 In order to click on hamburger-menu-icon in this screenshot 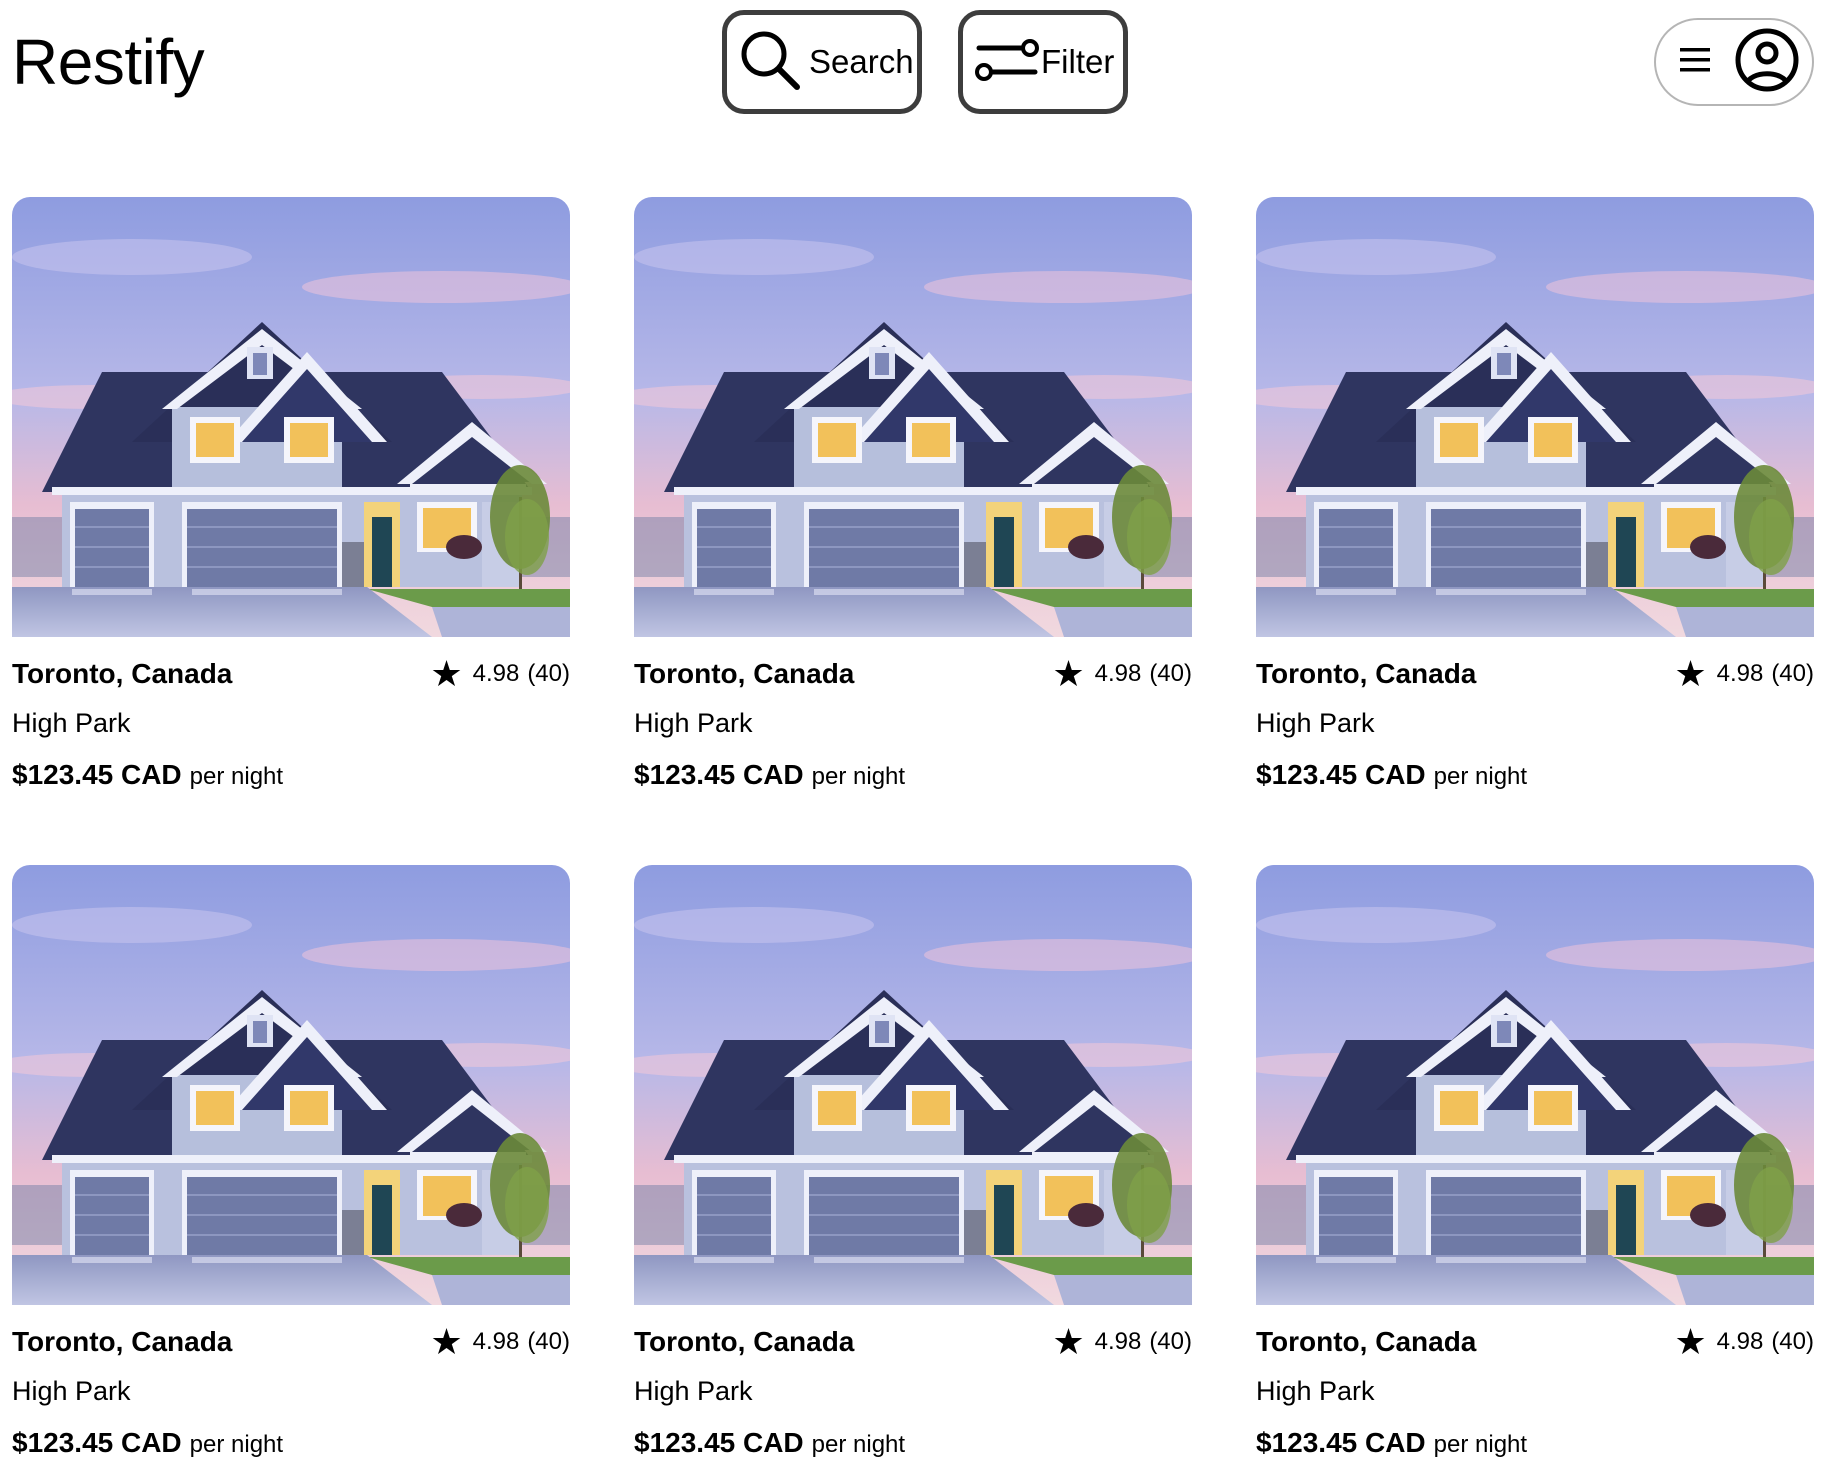, I will do `click(1695, 62)`.